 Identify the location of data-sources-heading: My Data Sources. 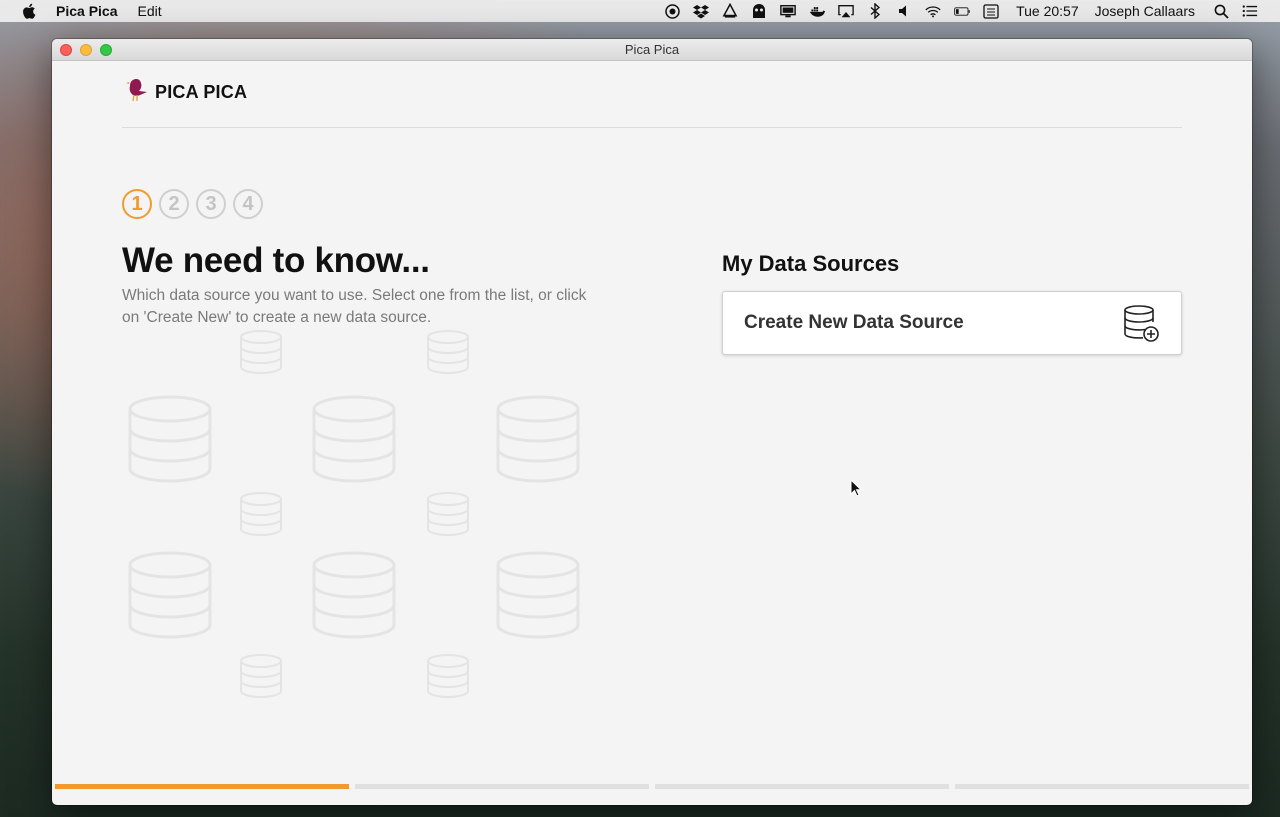
(811, 263).